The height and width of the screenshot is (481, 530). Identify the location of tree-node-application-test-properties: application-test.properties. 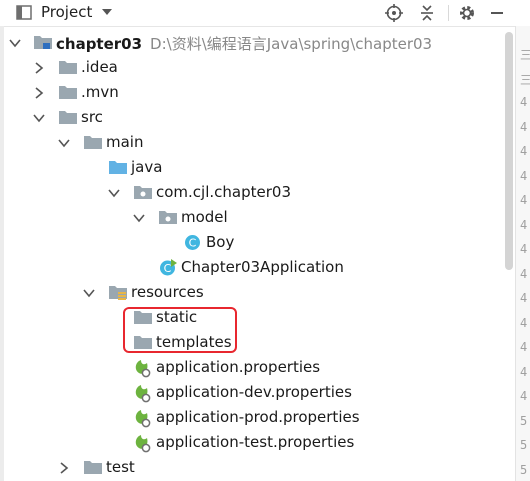
(252, 442).